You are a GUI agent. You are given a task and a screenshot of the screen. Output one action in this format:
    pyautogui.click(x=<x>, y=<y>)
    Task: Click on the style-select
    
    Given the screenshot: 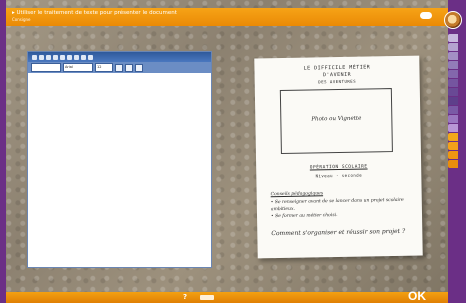 What is the action you would take?
    pyautogui.click(x=46, y=67)
    